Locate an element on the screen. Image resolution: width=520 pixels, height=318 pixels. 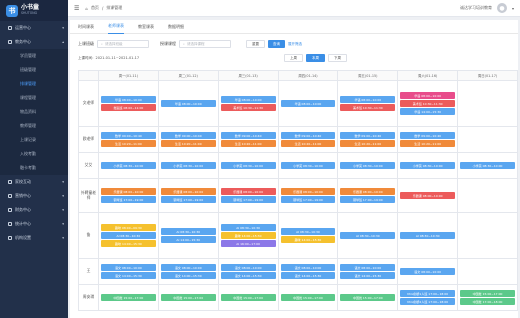
sidebar-item-1: 教务中心 ▴ is located at coordinates (34, 42).